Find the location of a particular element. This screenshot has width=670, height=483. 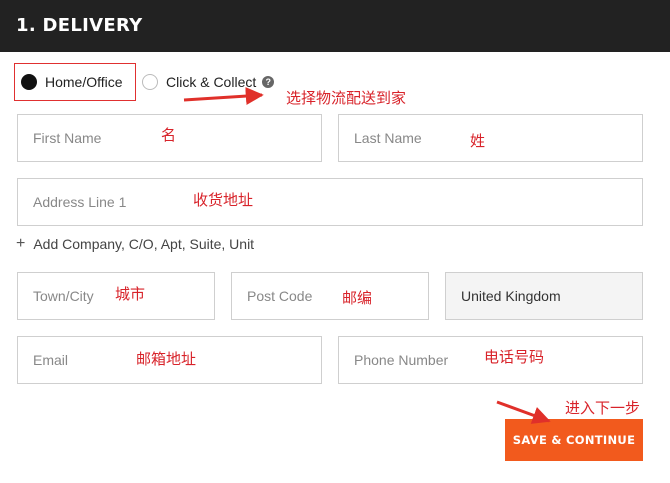

country-field: United Kingdom is located at coordinates (544, 296).